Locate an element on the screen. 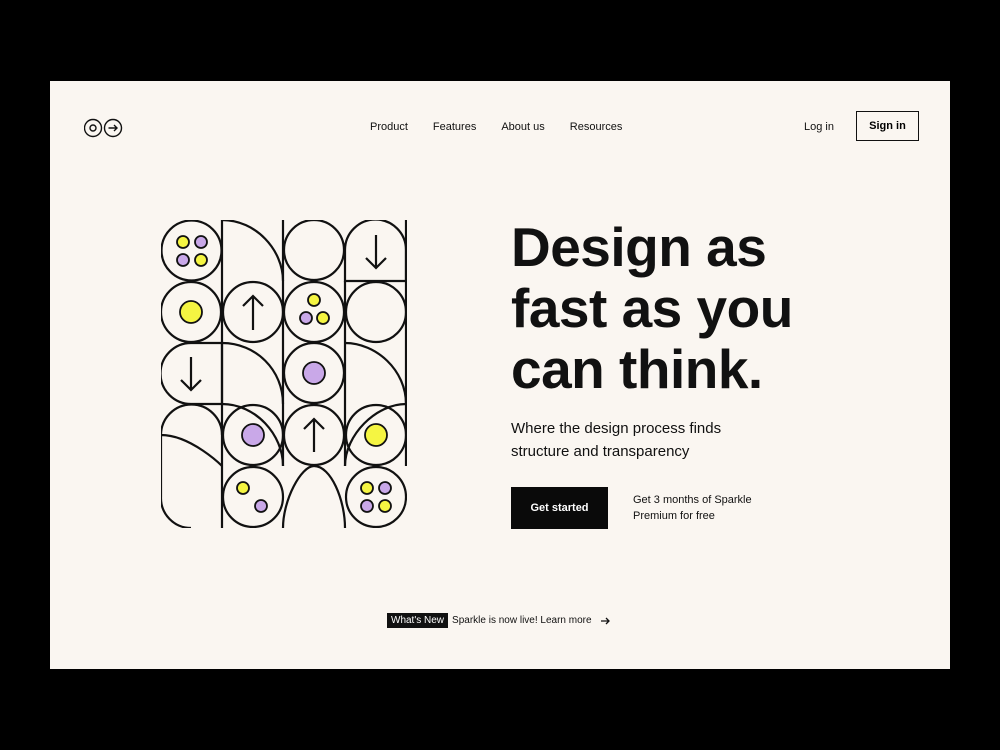  brand-logo-icon is located at coordinates (104, 128).